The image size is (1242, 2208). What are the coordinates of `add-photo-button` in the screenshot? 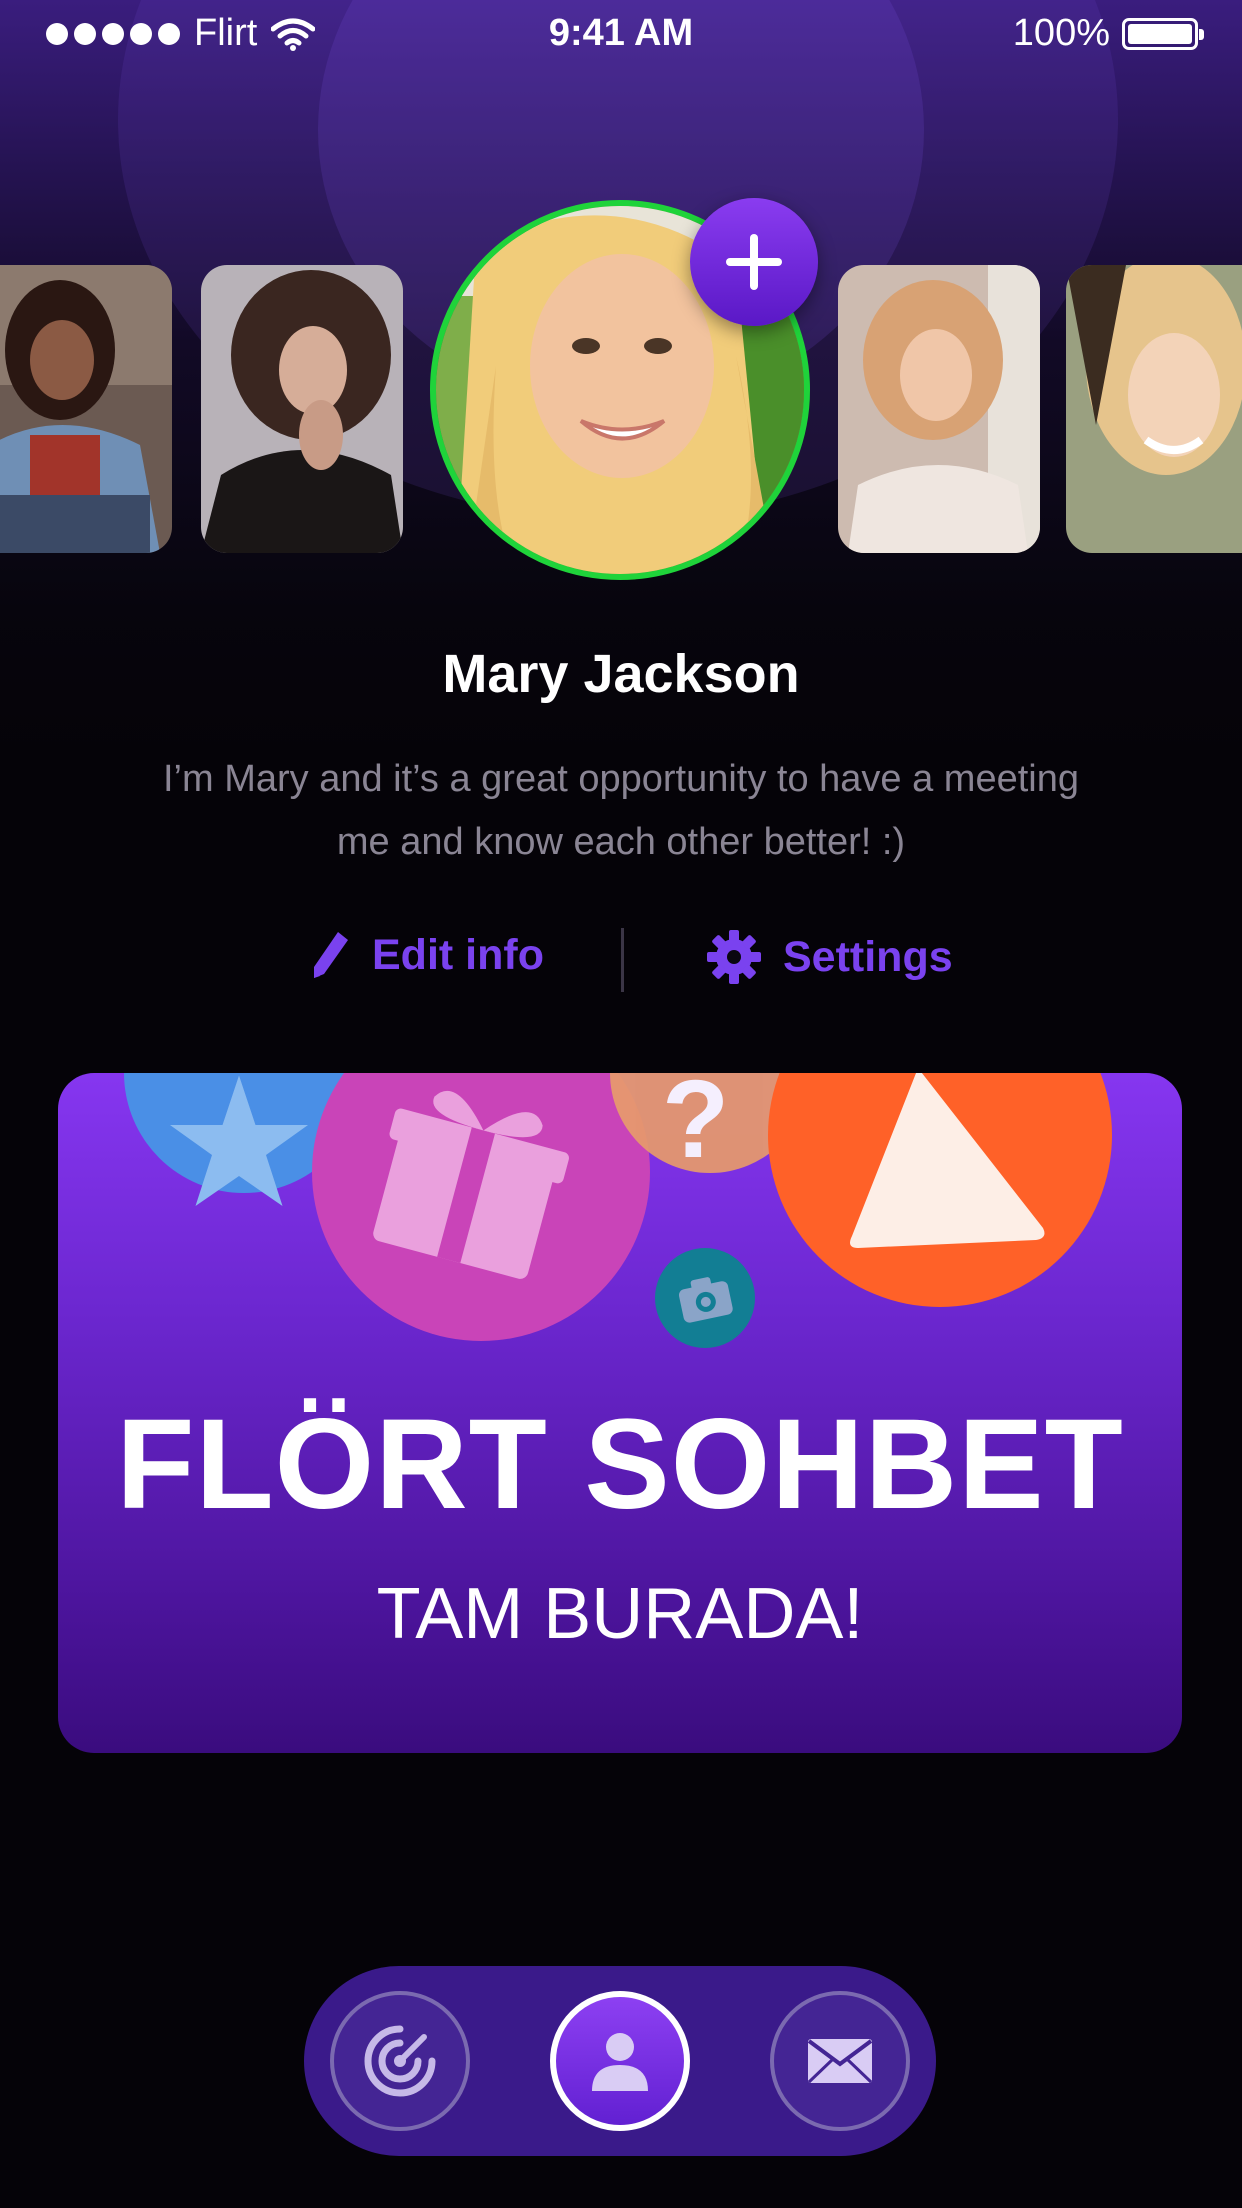 It's located at (754, 262).